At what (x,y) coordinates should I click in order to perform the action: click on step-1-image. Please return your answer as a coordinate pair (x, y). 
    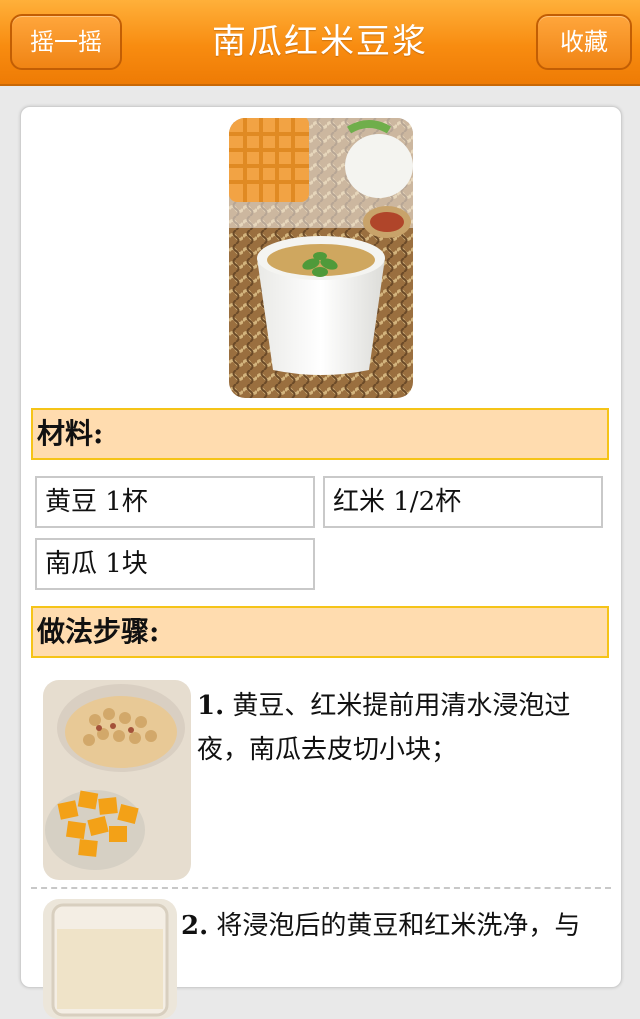
    Looking at the image, I should click on (117, 780).